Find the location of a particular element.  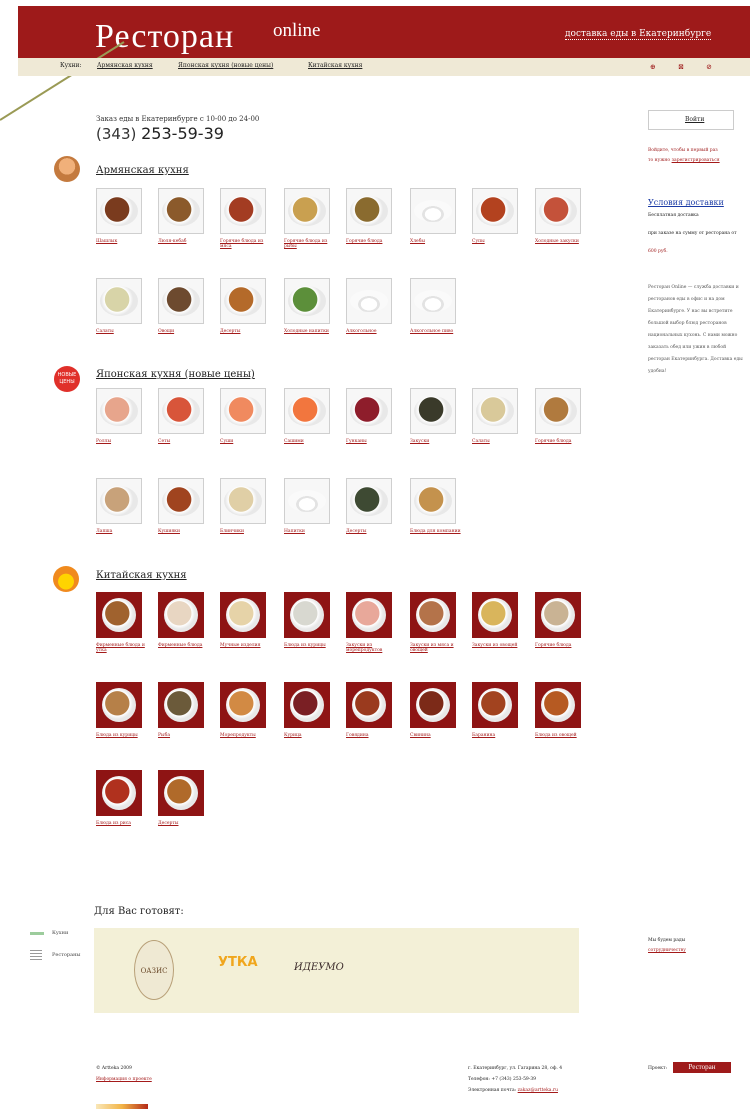

dish-item: Говядина is located at coordinates (374, 710).